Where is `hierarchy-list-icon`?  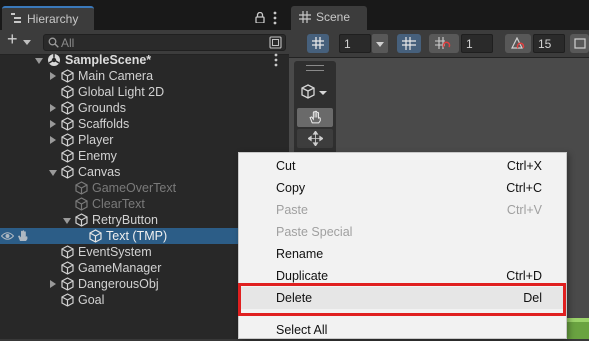
hierarchy-list-icon is located at coordinates (16, 18).